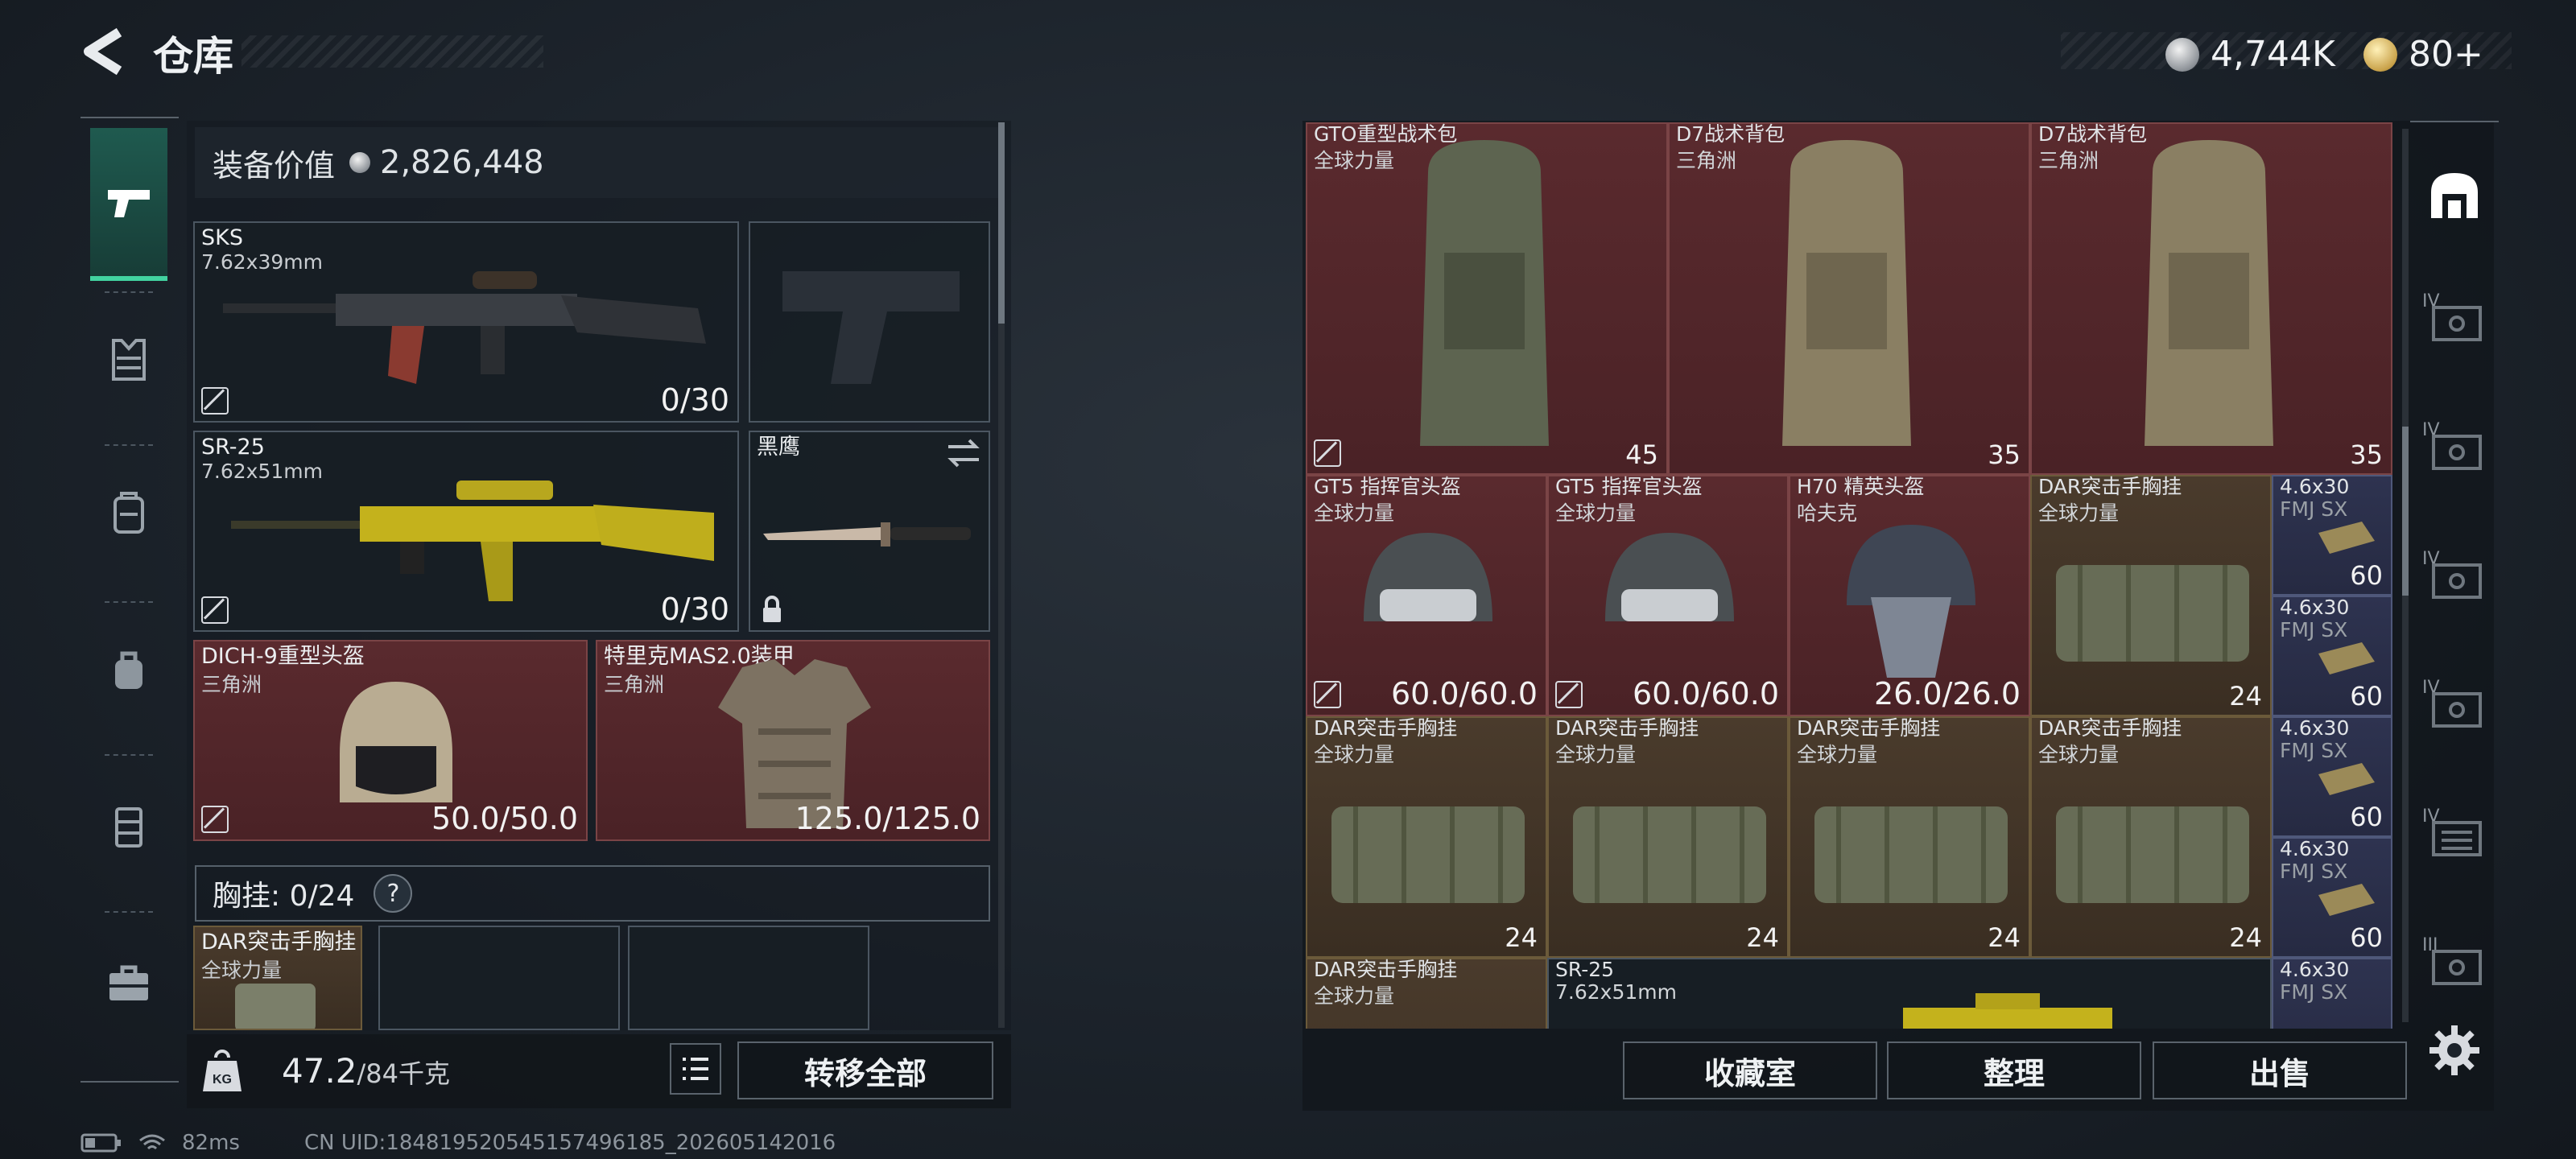 The height and width of the screenshot is (1159, 2576). I want to click on chest-rig-icon, so click(128, 827).